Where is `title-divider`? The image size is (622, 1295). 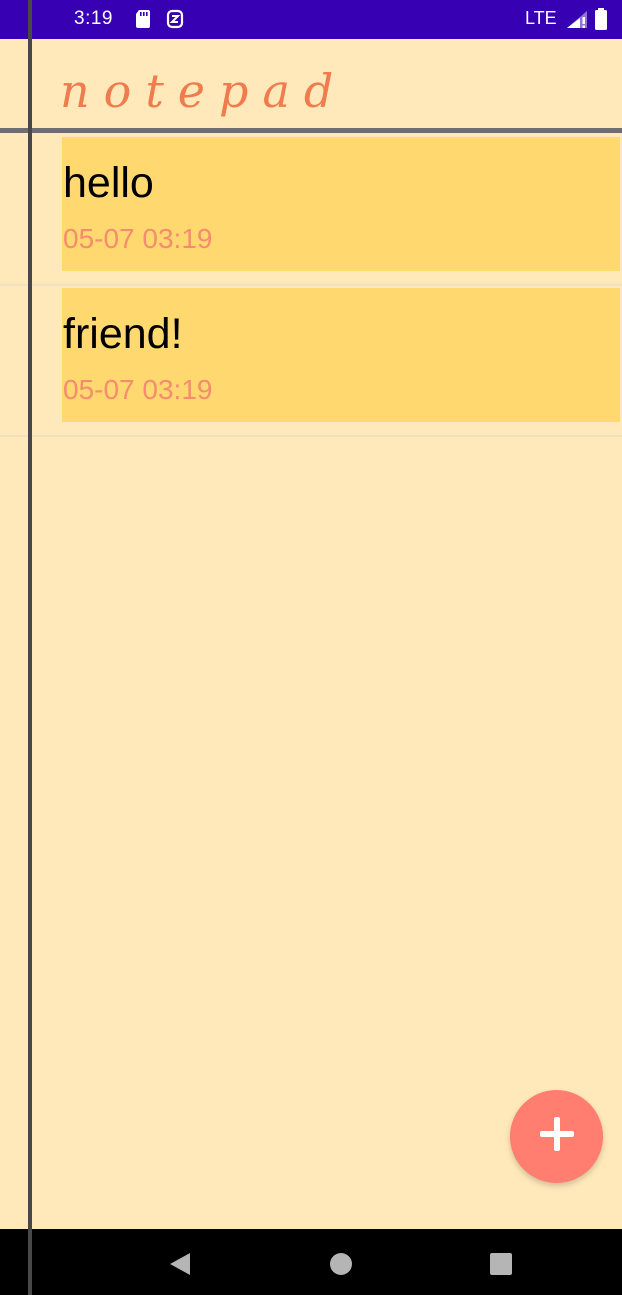 title-divider is located at coordinates (311, 130).